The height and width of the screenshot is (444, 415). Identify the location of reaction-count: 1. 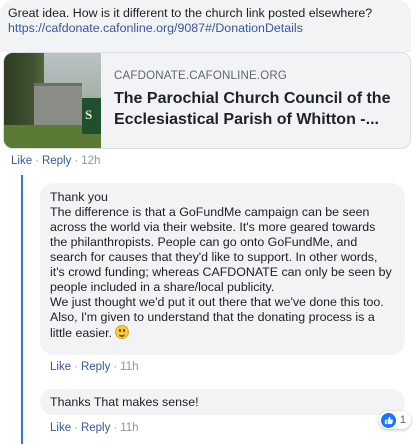
(394, 420).